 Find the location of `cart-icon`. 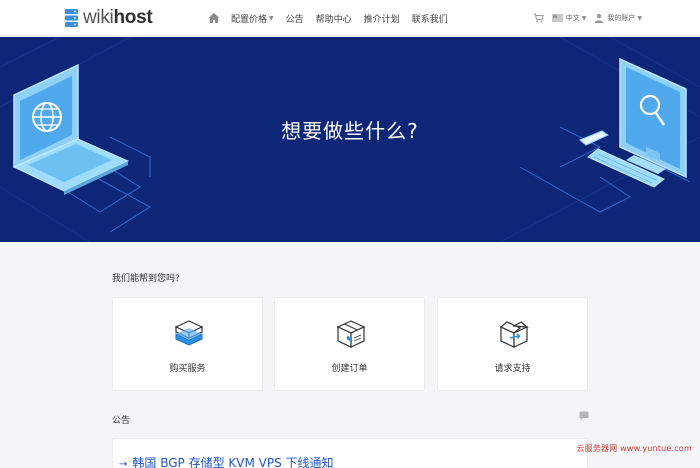

cart-icon is located at coordinates (538, 18).